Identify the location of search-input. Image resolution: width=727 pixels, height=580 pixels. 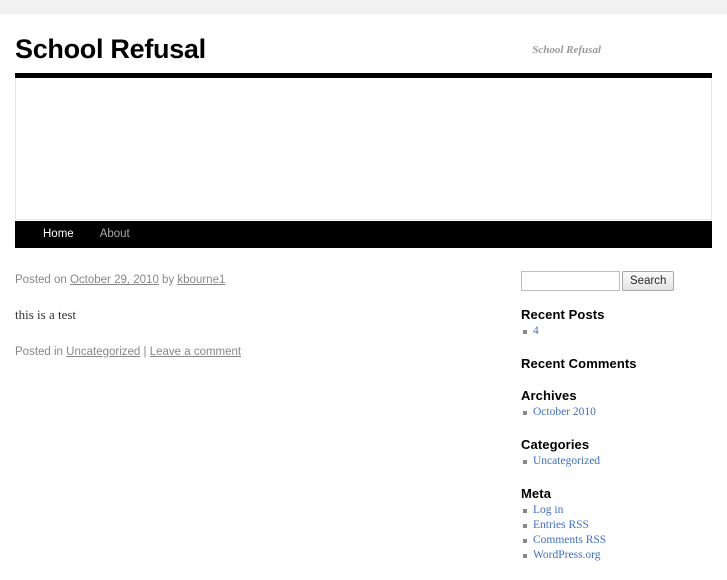
(570, 281).